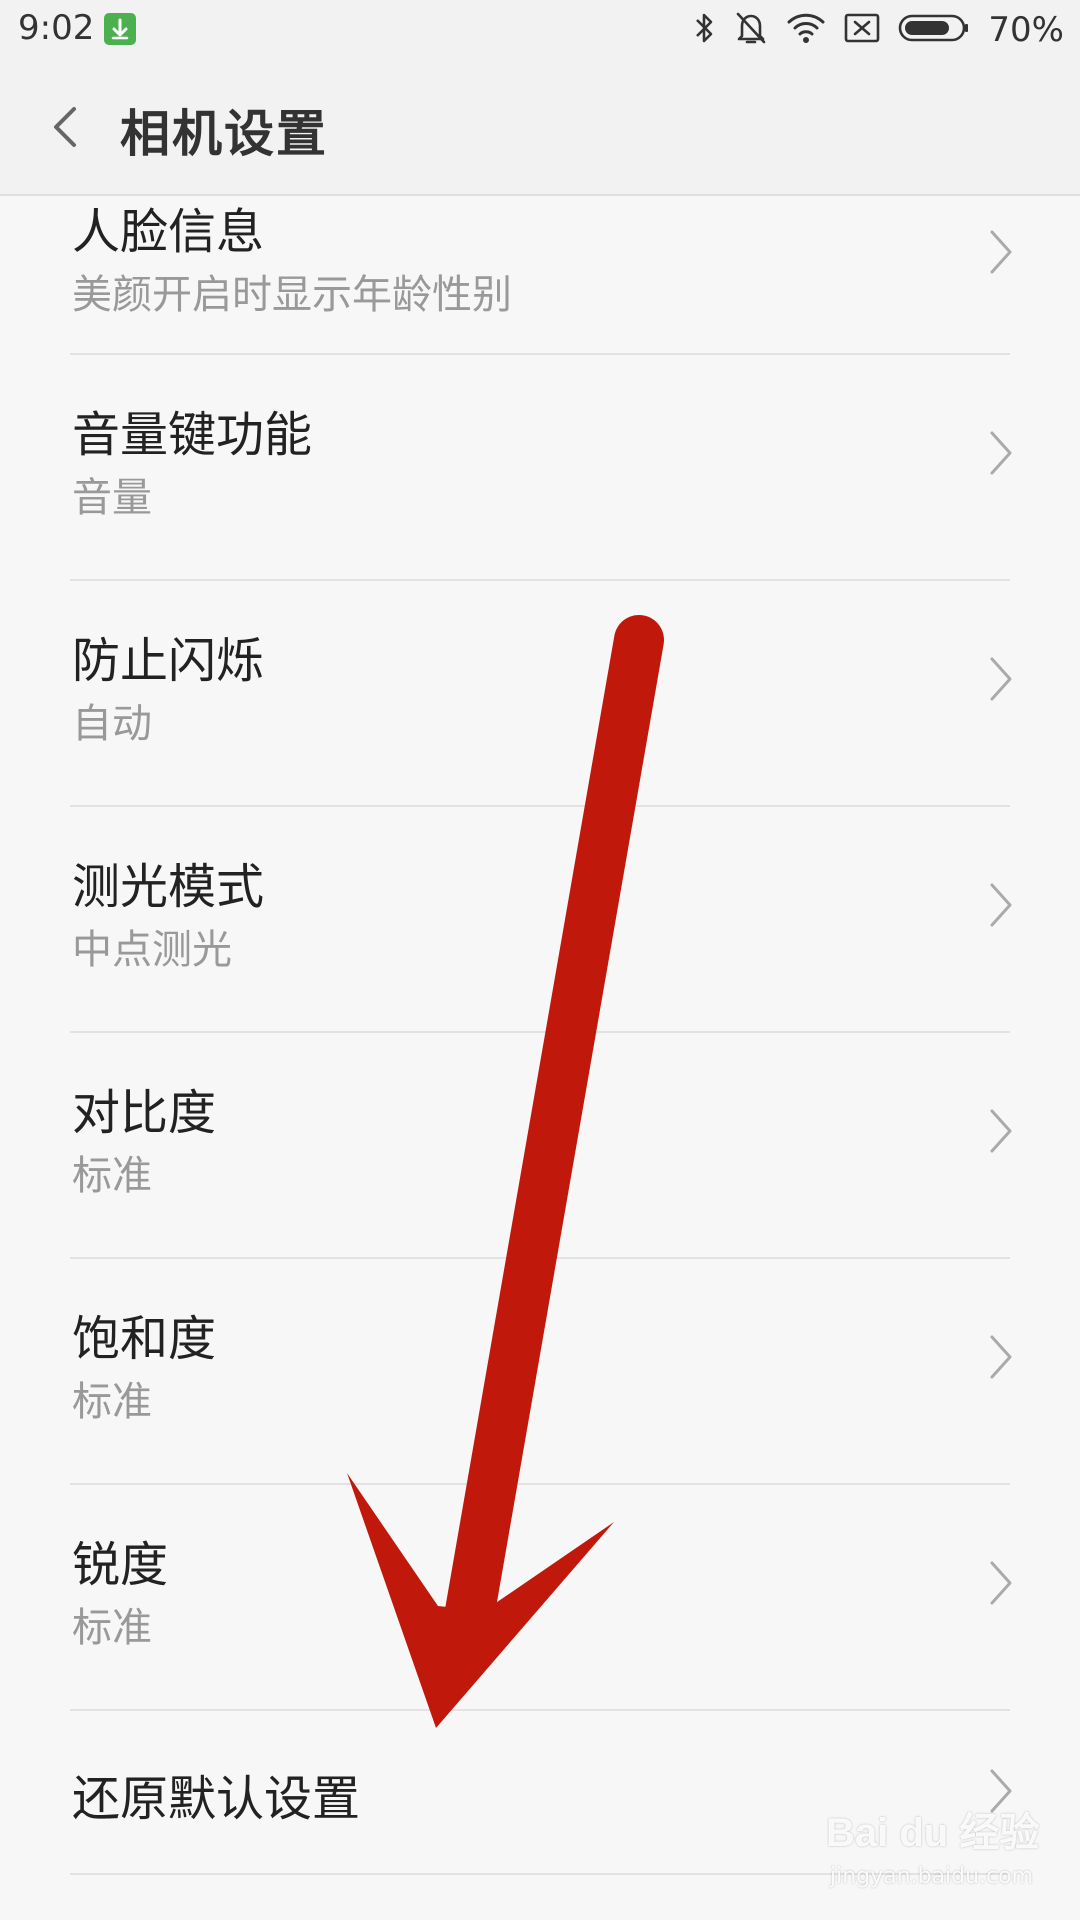 The image size is (1080, 1920). What do you see at coordinates (168, 661) in the screenshot?
I see `setting-title: 防止闪烁` at bounding box center [168, 661].